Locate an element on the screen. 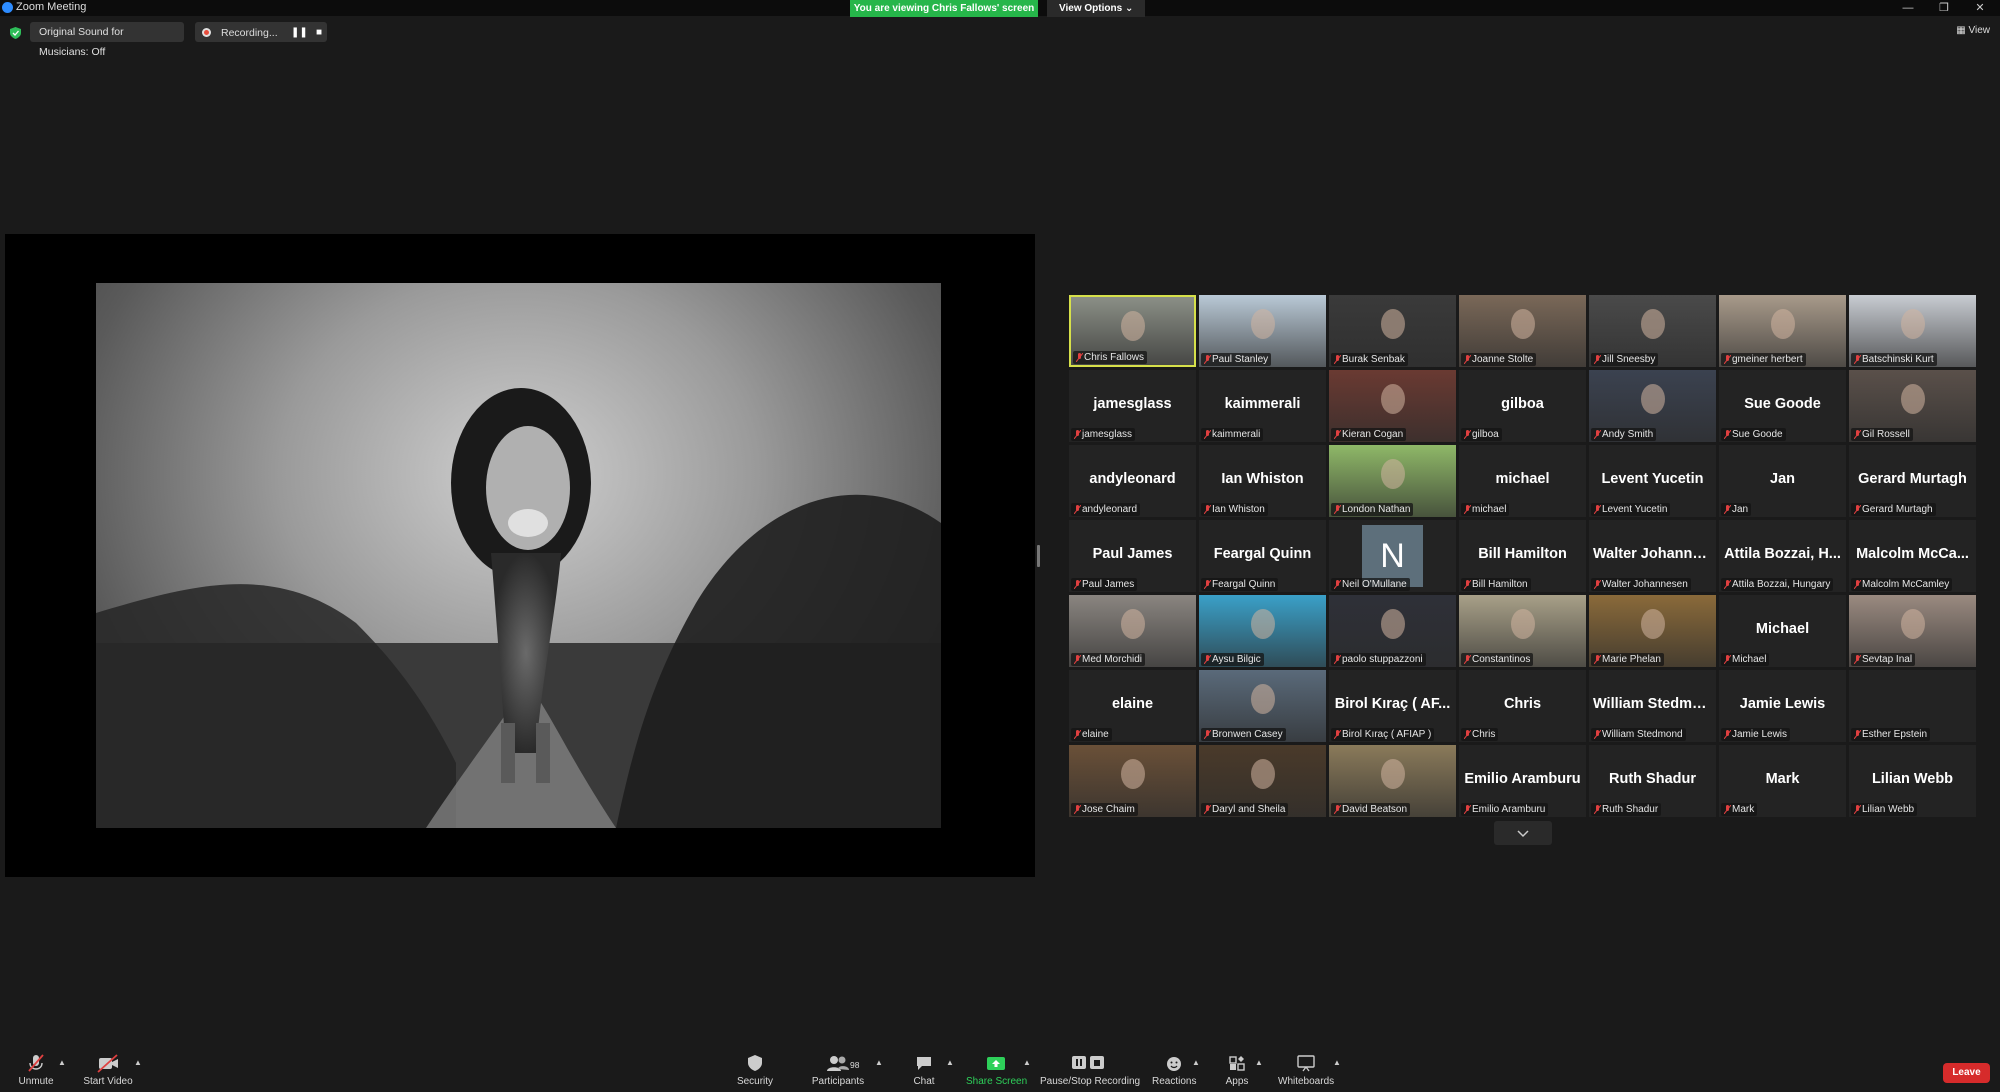  participant-tile: Constantinos is located at coordinates (1522, 631).